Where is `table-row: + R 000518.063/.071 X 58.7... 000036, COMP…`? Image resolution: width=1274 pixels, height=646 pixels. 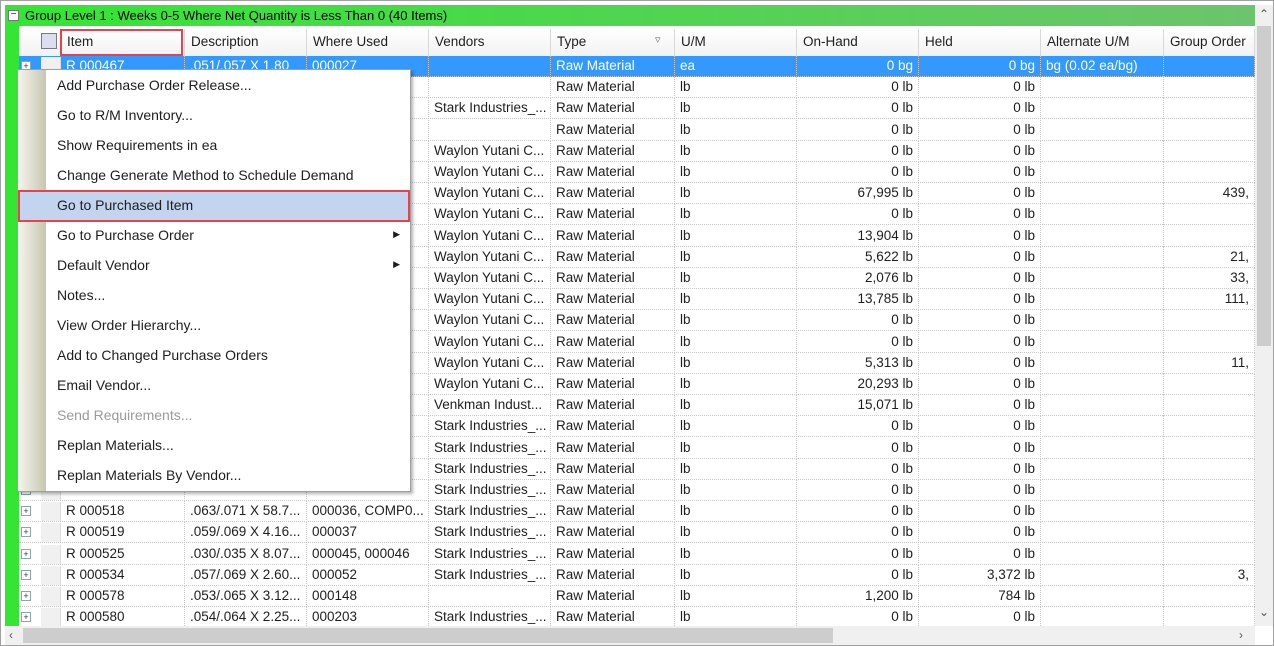 table-row: + R 000518.063/.071 X 58.7... 000036, COMP… is located at coordinates (637, 512).